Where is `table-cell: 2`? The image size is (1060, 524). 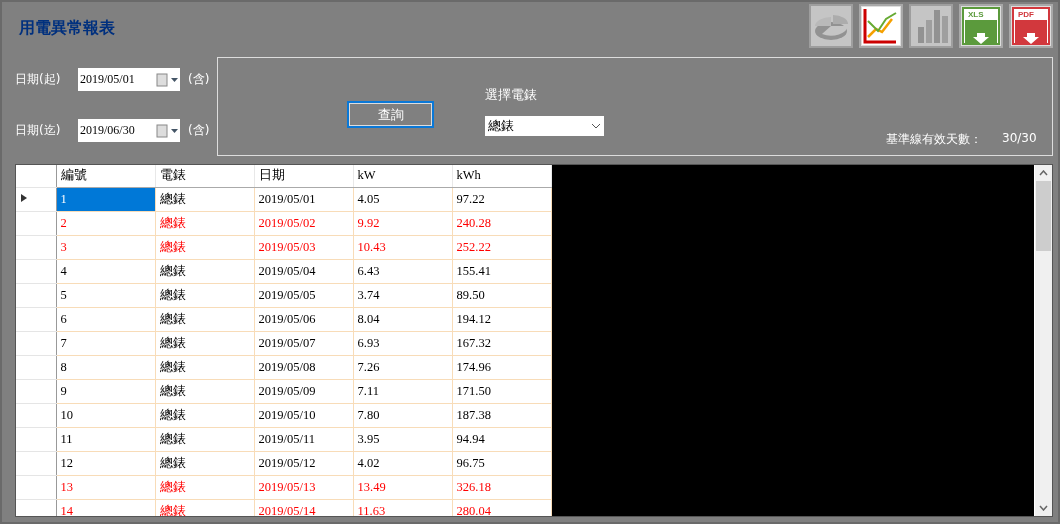
table-cell: 2 is located at coordinates (105, 223).